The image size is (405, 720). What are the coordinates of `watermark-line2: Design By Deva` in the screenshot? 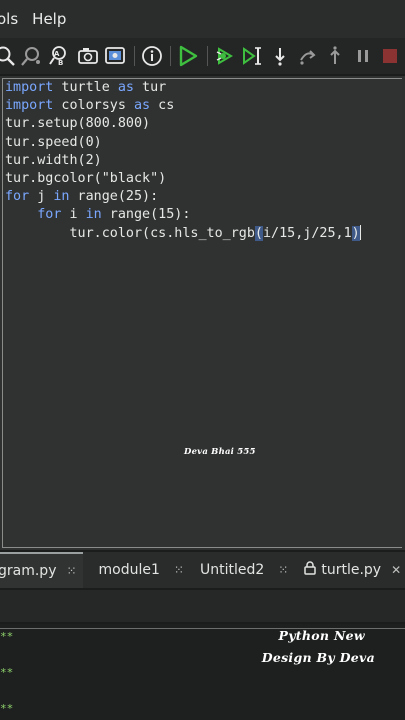 It's located at (318, 657).